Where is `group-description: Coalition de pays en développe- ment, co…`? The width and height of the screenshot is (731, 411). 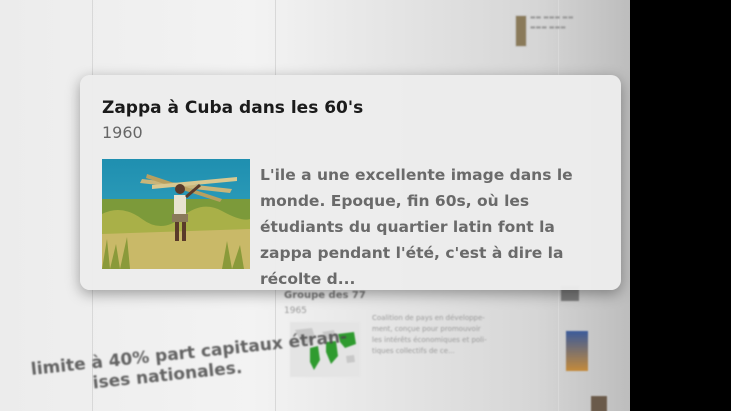 group-description: Coalition de pays en développe- ment, co… is located at coordinates (429, 334).